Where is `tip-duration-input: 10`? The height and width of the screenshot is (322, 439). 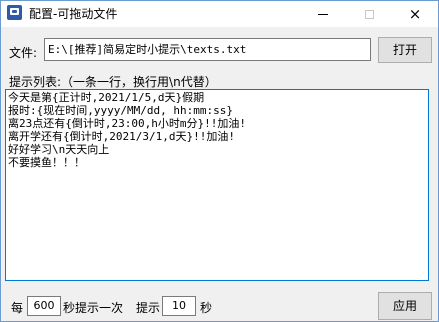 tip-duration-input: 10 is located at coordinates (179, 306).